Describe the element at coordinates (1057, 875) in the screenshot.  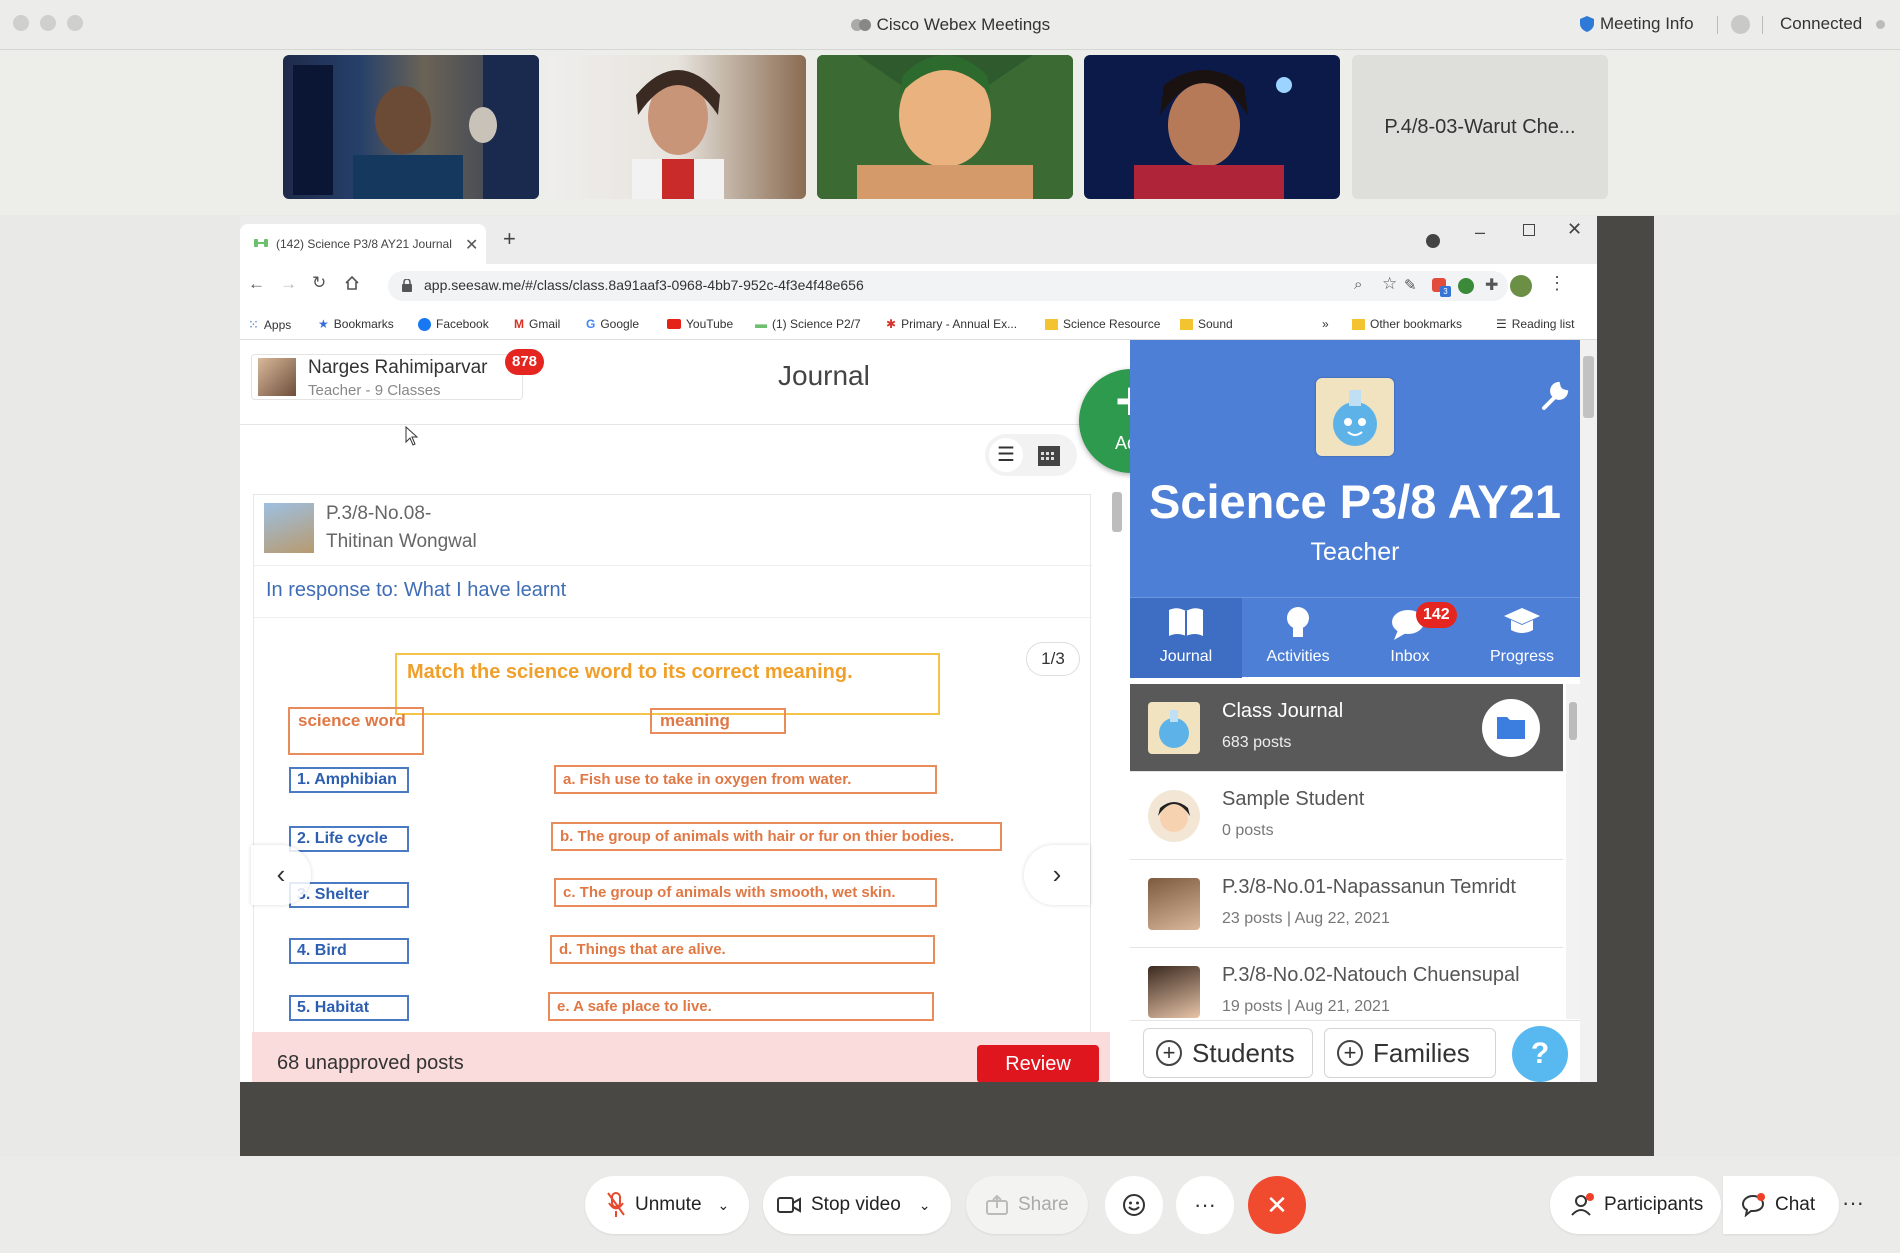
I see `next-page-chevron-icon: ›` at that location.